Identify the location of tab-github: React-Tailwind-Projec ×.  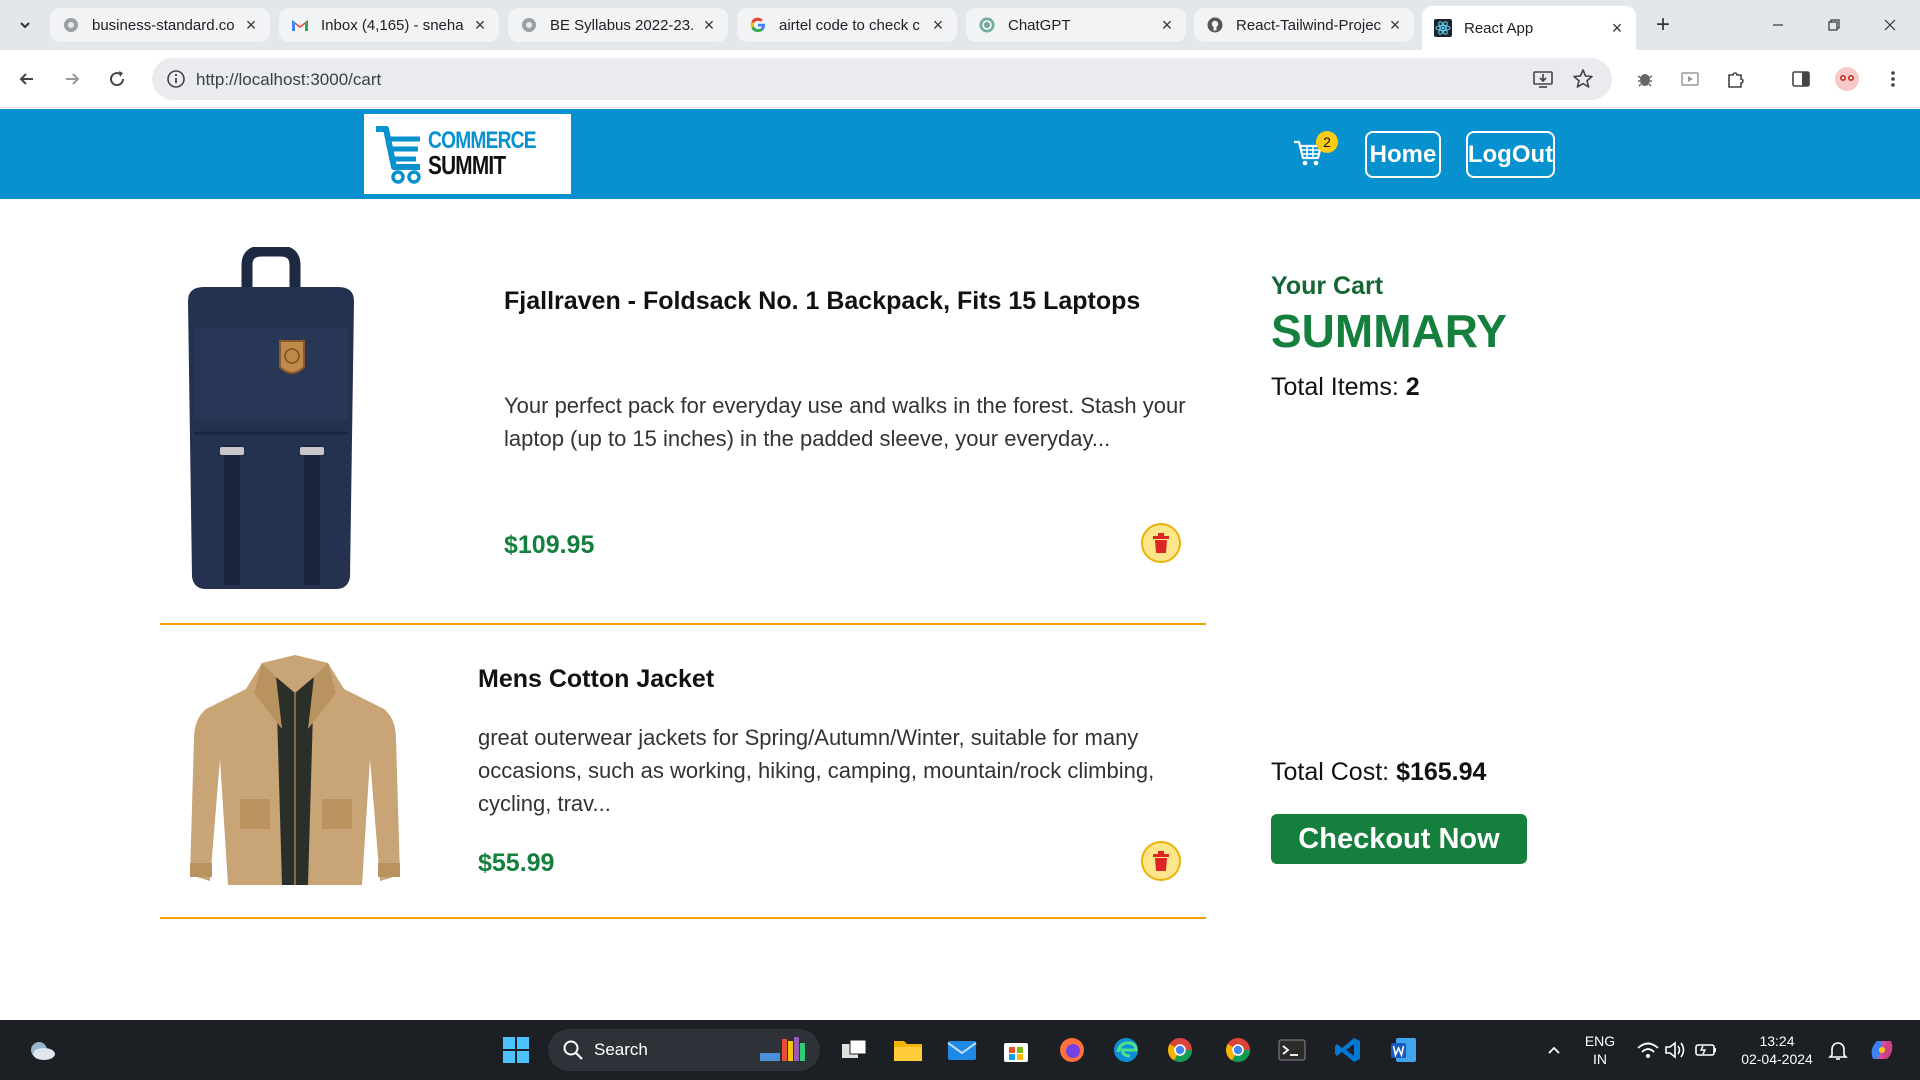
(1304, 25).